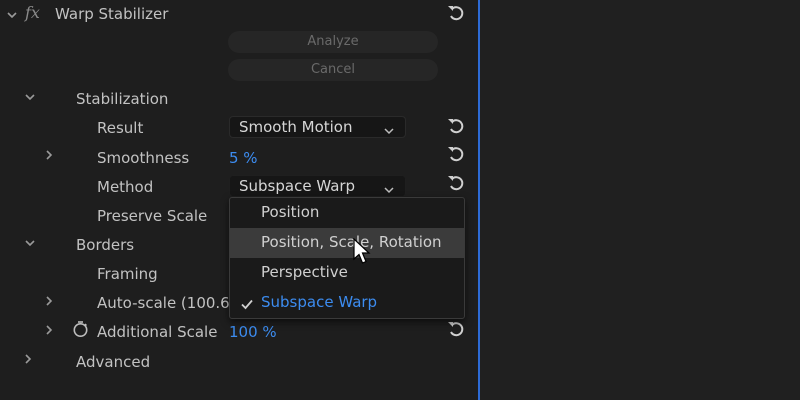  What do you see at coordinates (456, 13) in the screenshot?
I see `reset-effect-icon` at bounding box center [456, 13].